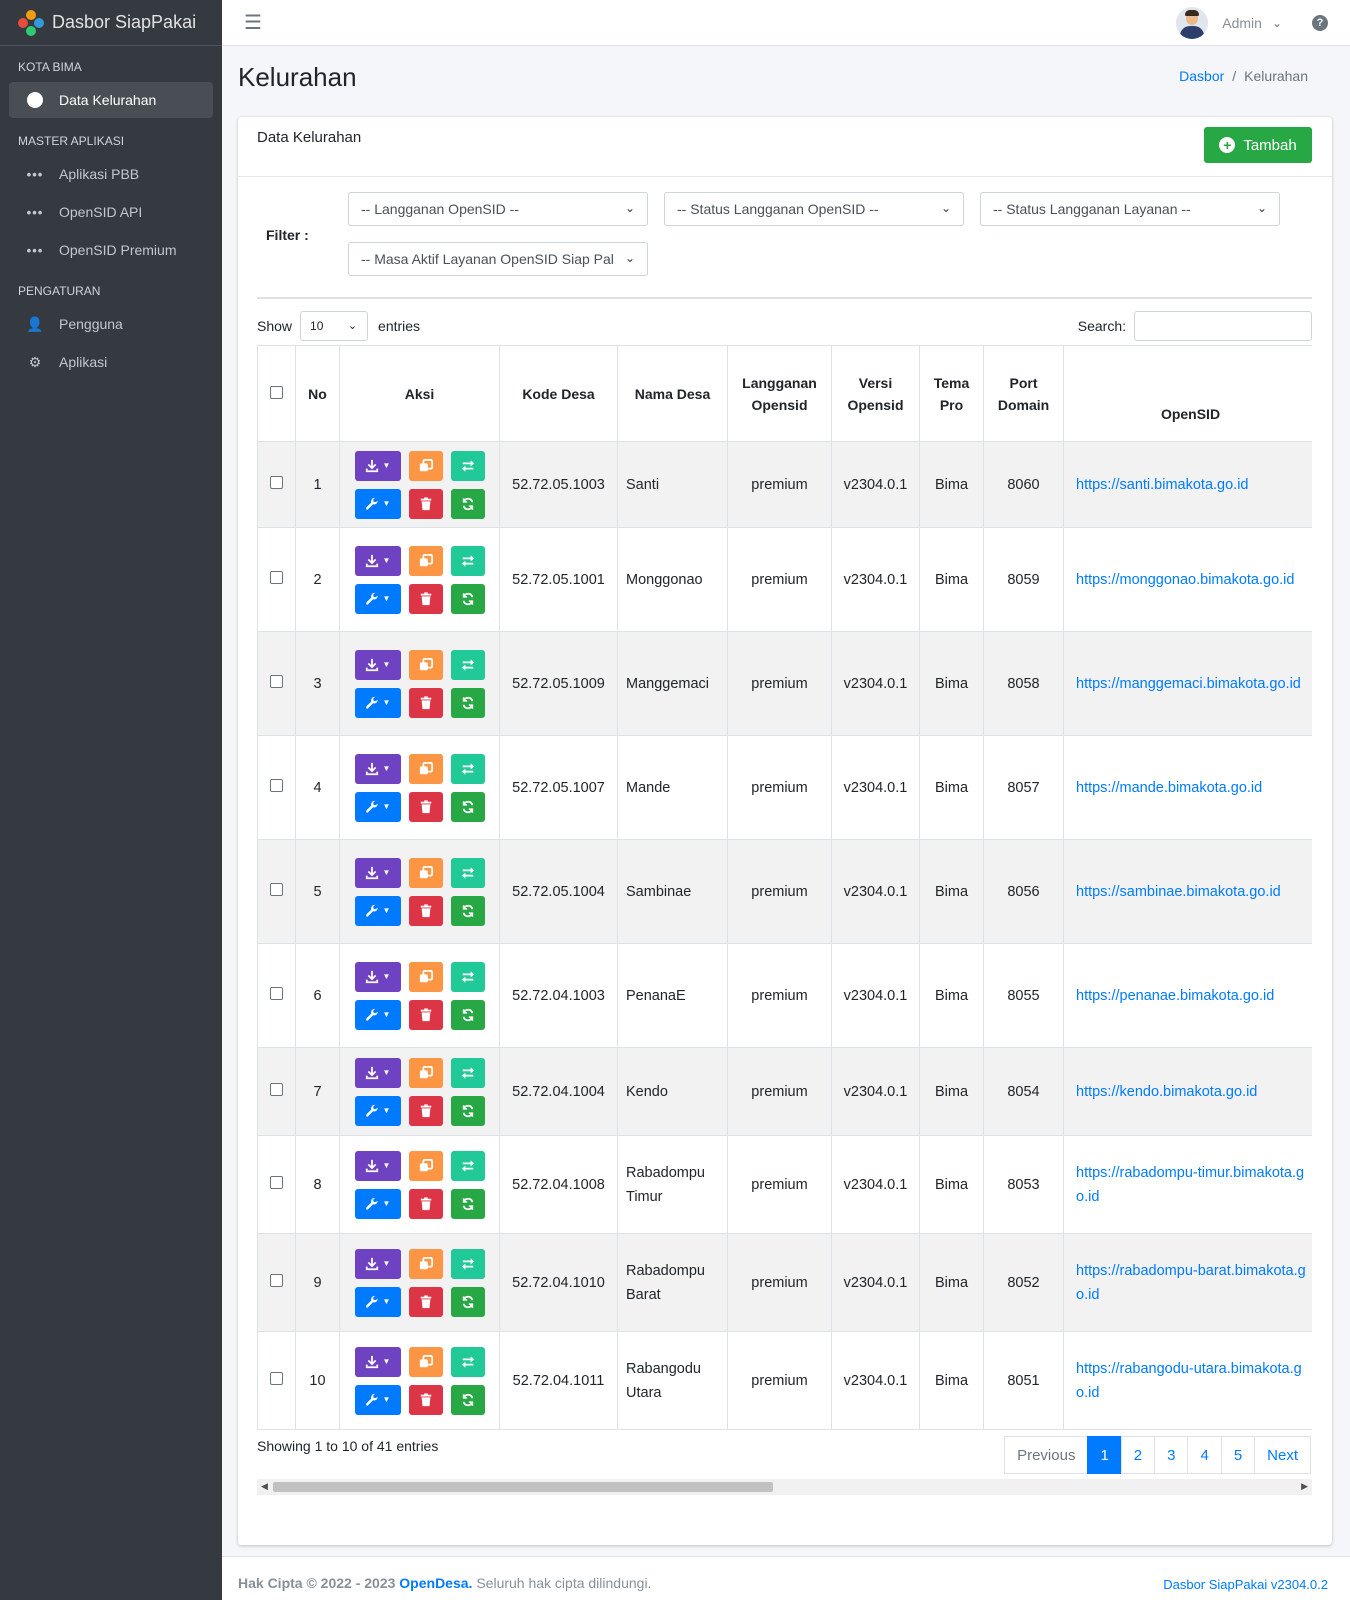  I want to click on footer-brand-link: OpenDesa., so click(435, 1583).